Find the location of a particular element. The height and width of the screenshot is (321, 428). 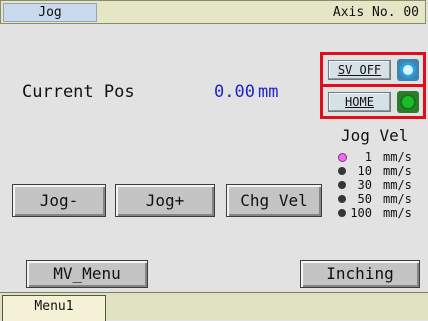

home-control-group: HOME is located at coordinates (373, 101).